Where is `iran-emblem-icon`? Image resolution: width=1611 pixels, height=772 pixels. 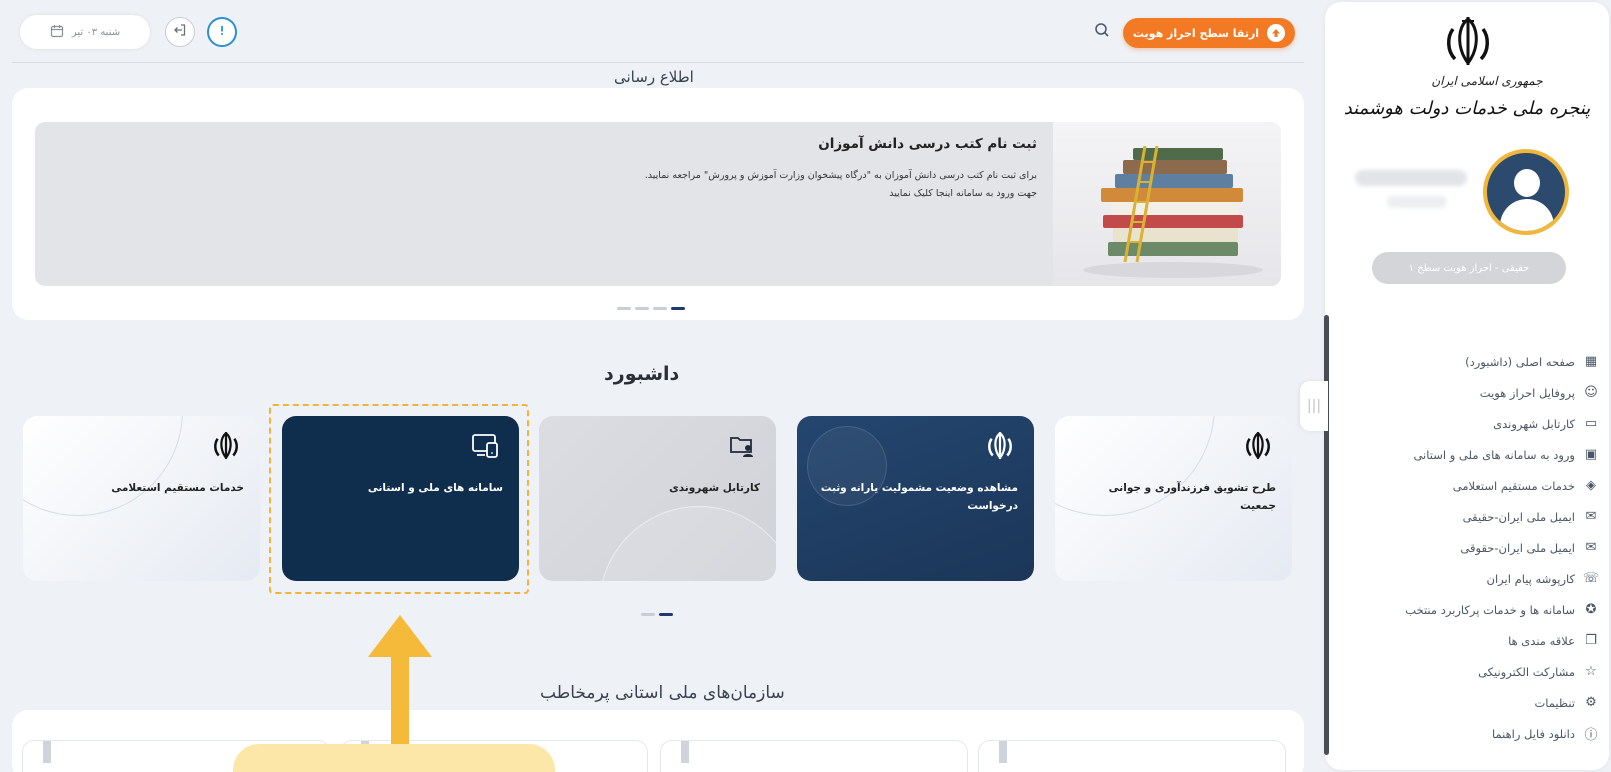
iran-emblem-icon is located at coordinates (1468, 42).